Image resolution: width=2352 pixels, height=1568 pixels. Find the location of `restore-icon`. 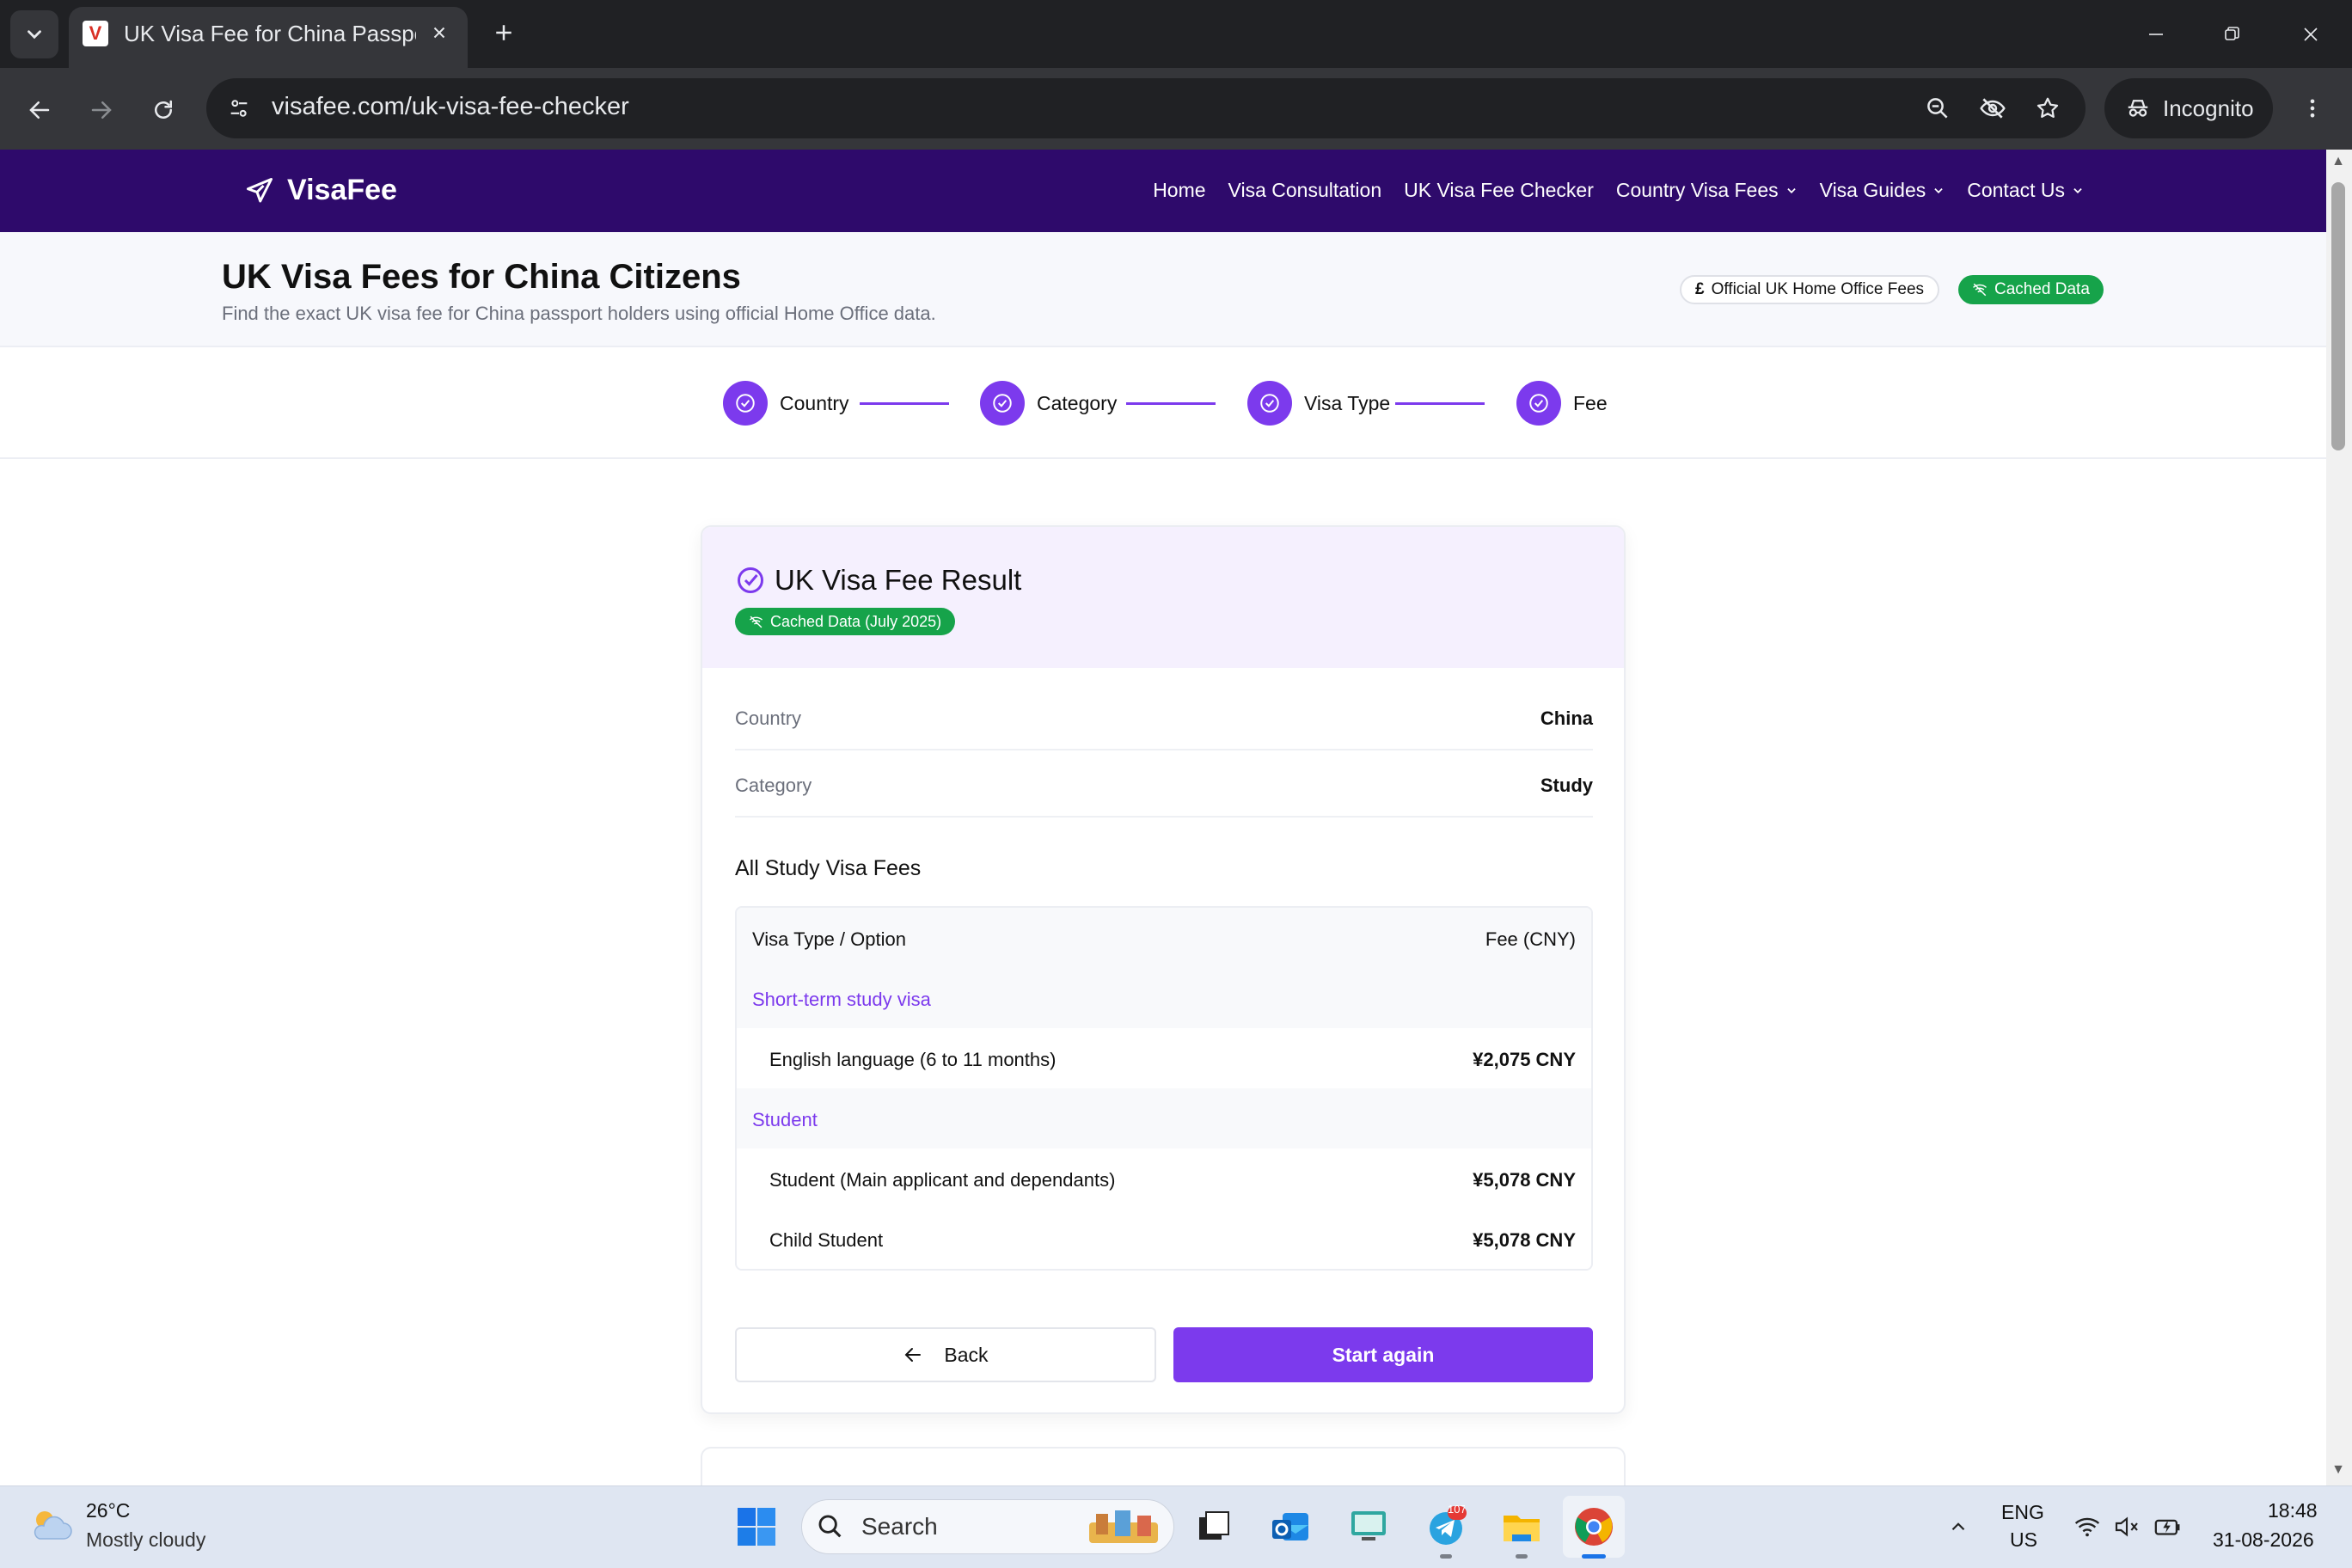

restore-icon is located at coordinates (2232, 33).